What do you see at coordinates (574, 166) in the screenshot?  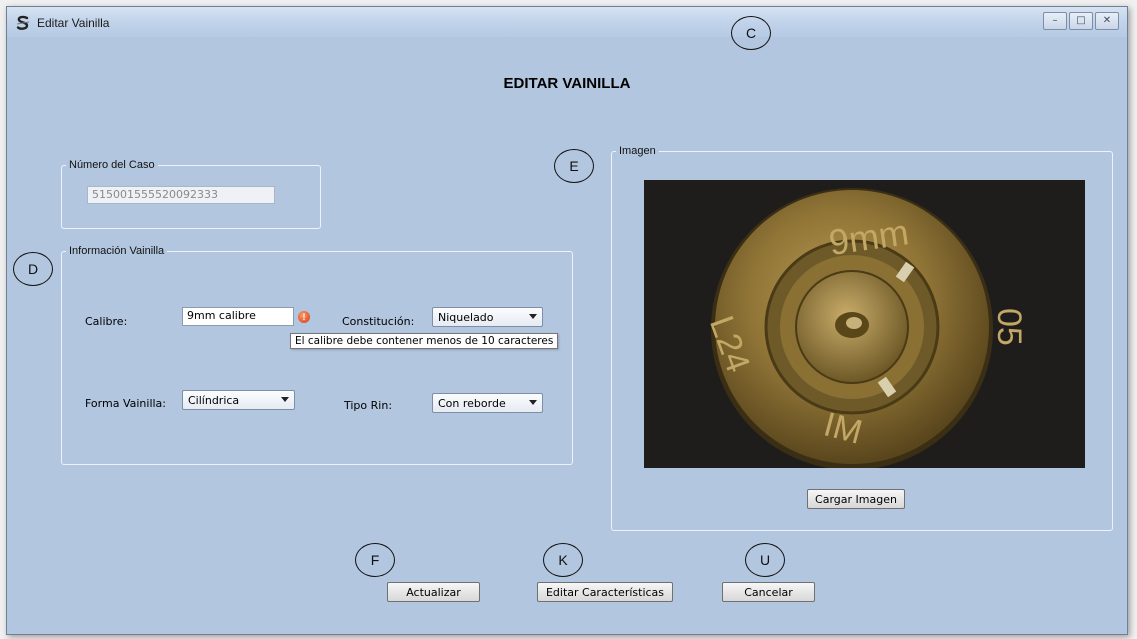 I see `annotation-marker-e: E` at bounding box center [574, 166].